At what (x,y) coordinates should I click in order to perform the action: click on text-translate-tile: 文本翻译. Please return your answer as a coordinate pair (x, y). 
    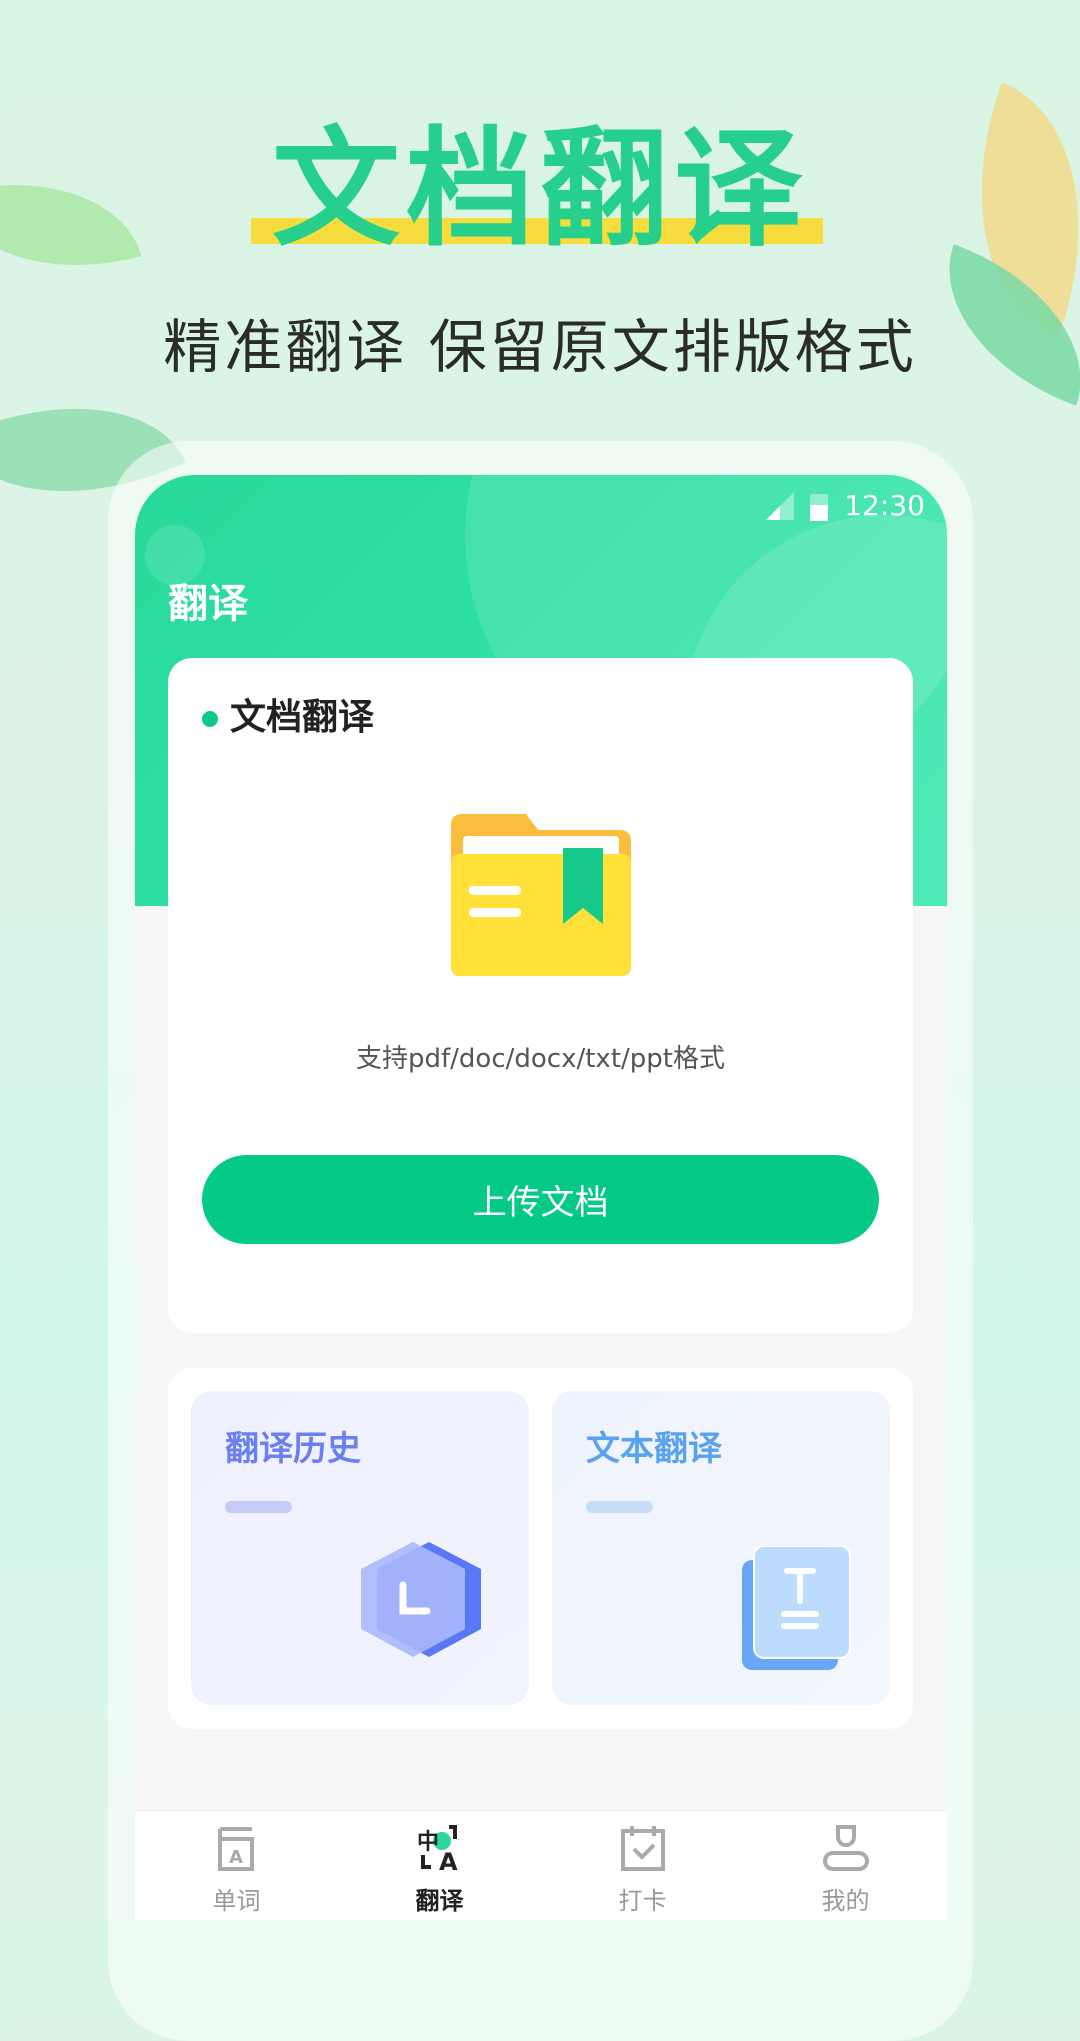
    Looking at the image, I should click on (721, 1548).